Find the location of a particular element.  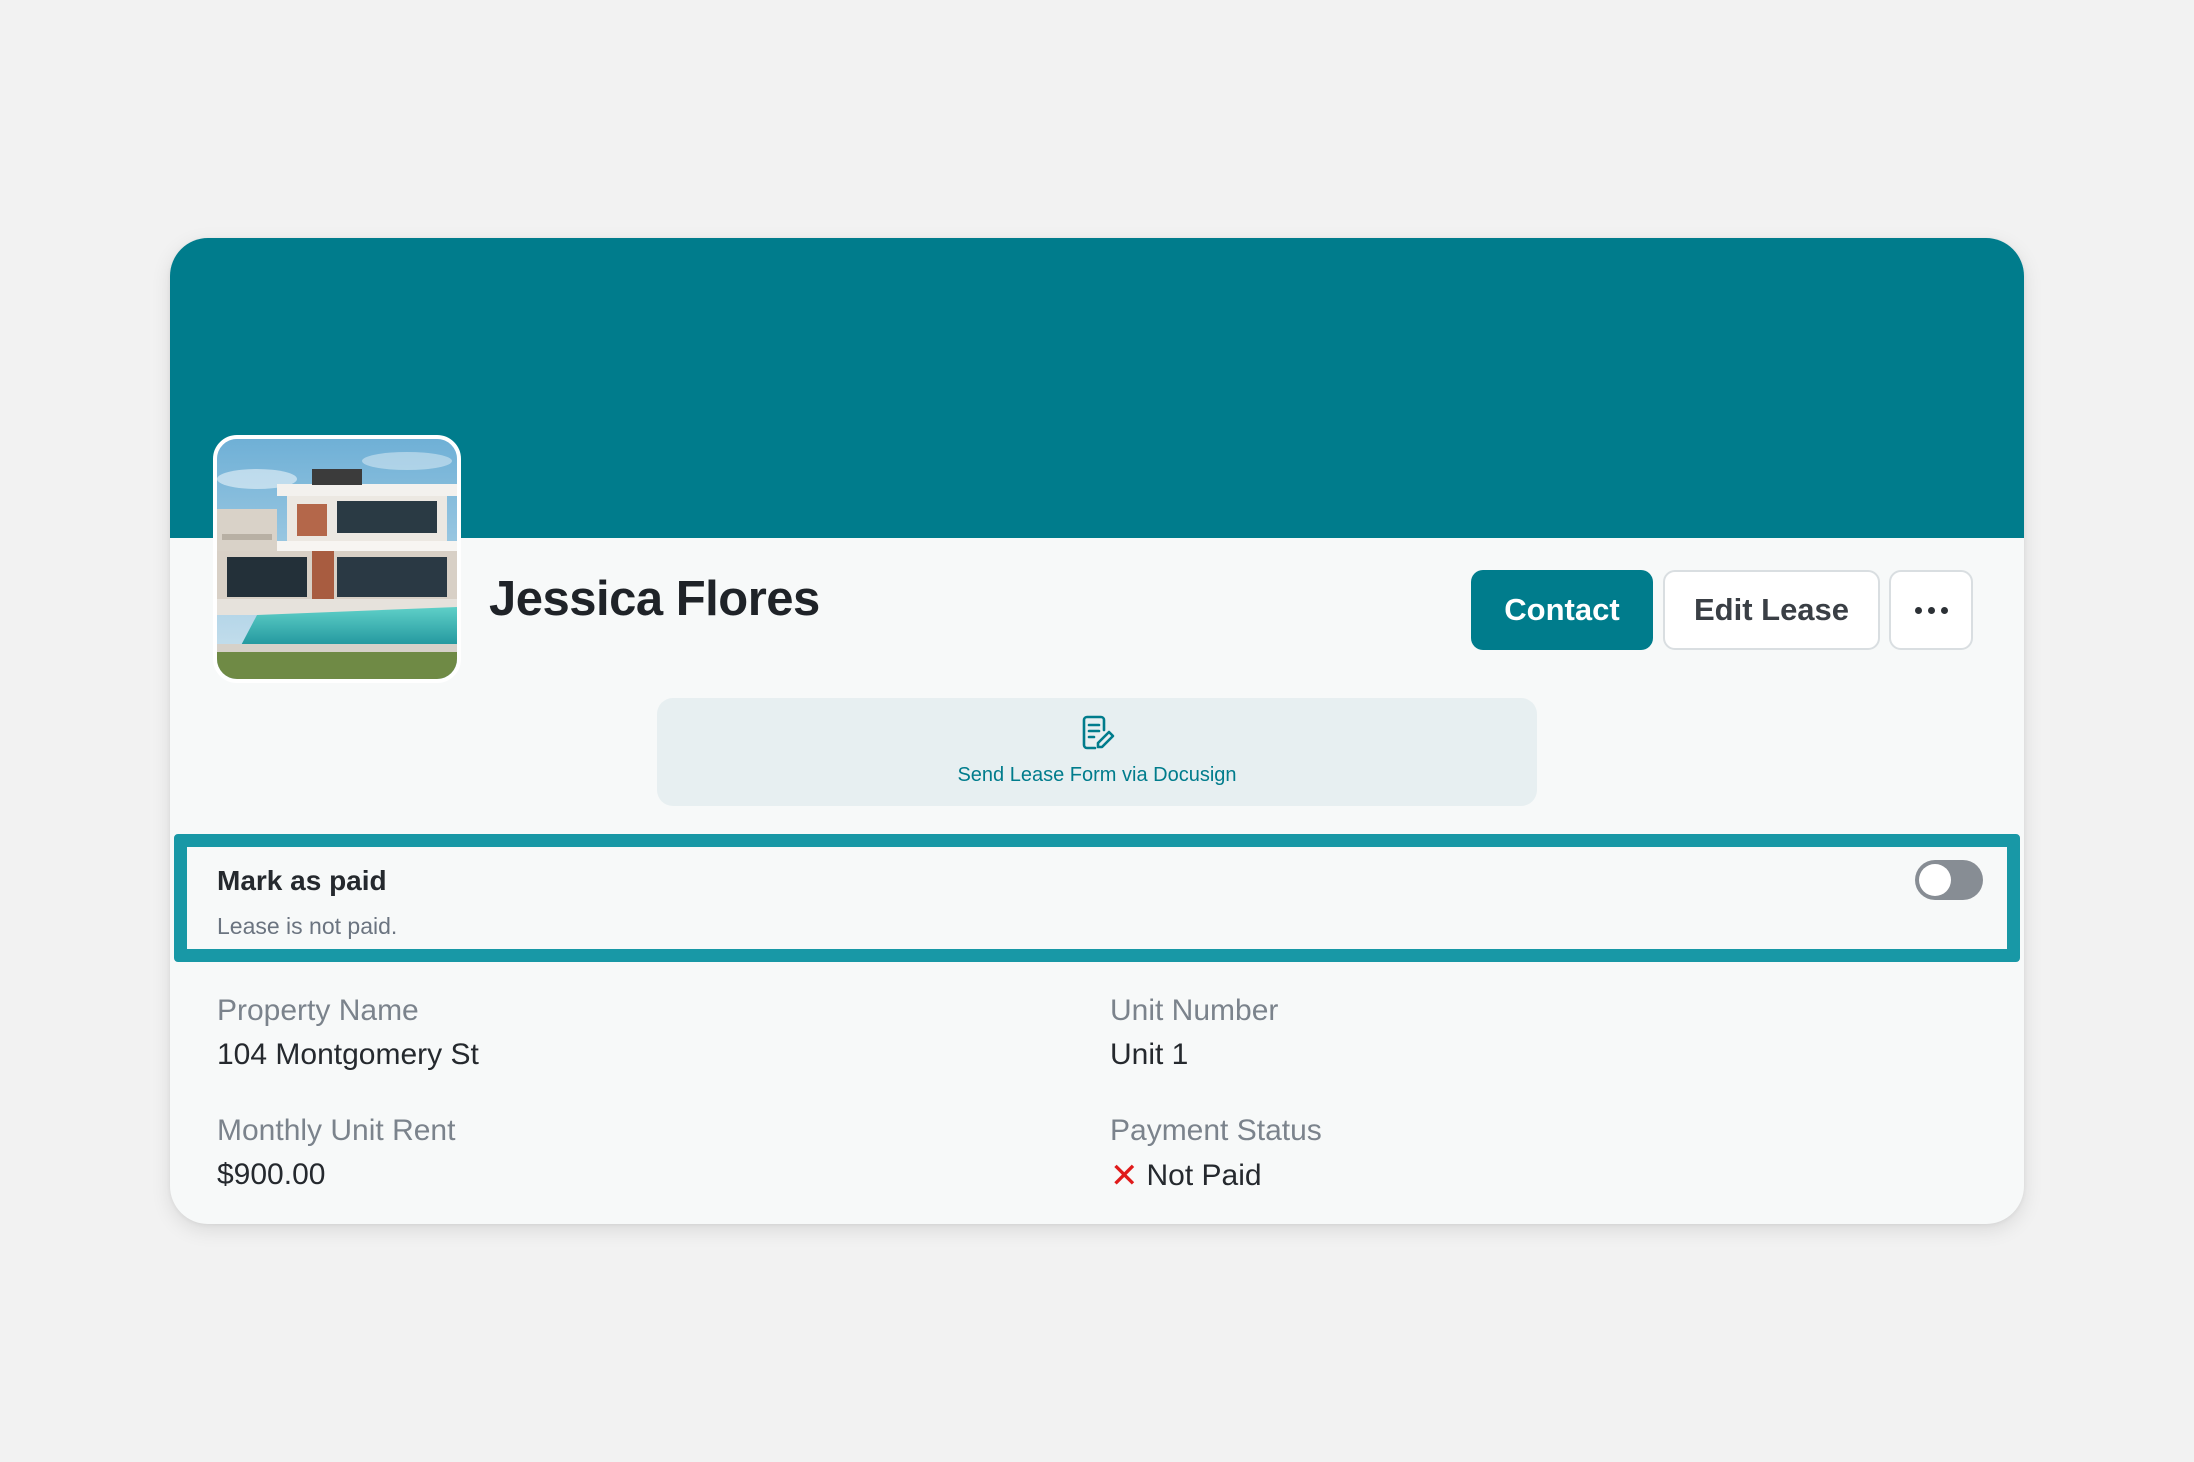

payment-status-value: ✕ Not Paid is located at coordinates (1186, 1176).